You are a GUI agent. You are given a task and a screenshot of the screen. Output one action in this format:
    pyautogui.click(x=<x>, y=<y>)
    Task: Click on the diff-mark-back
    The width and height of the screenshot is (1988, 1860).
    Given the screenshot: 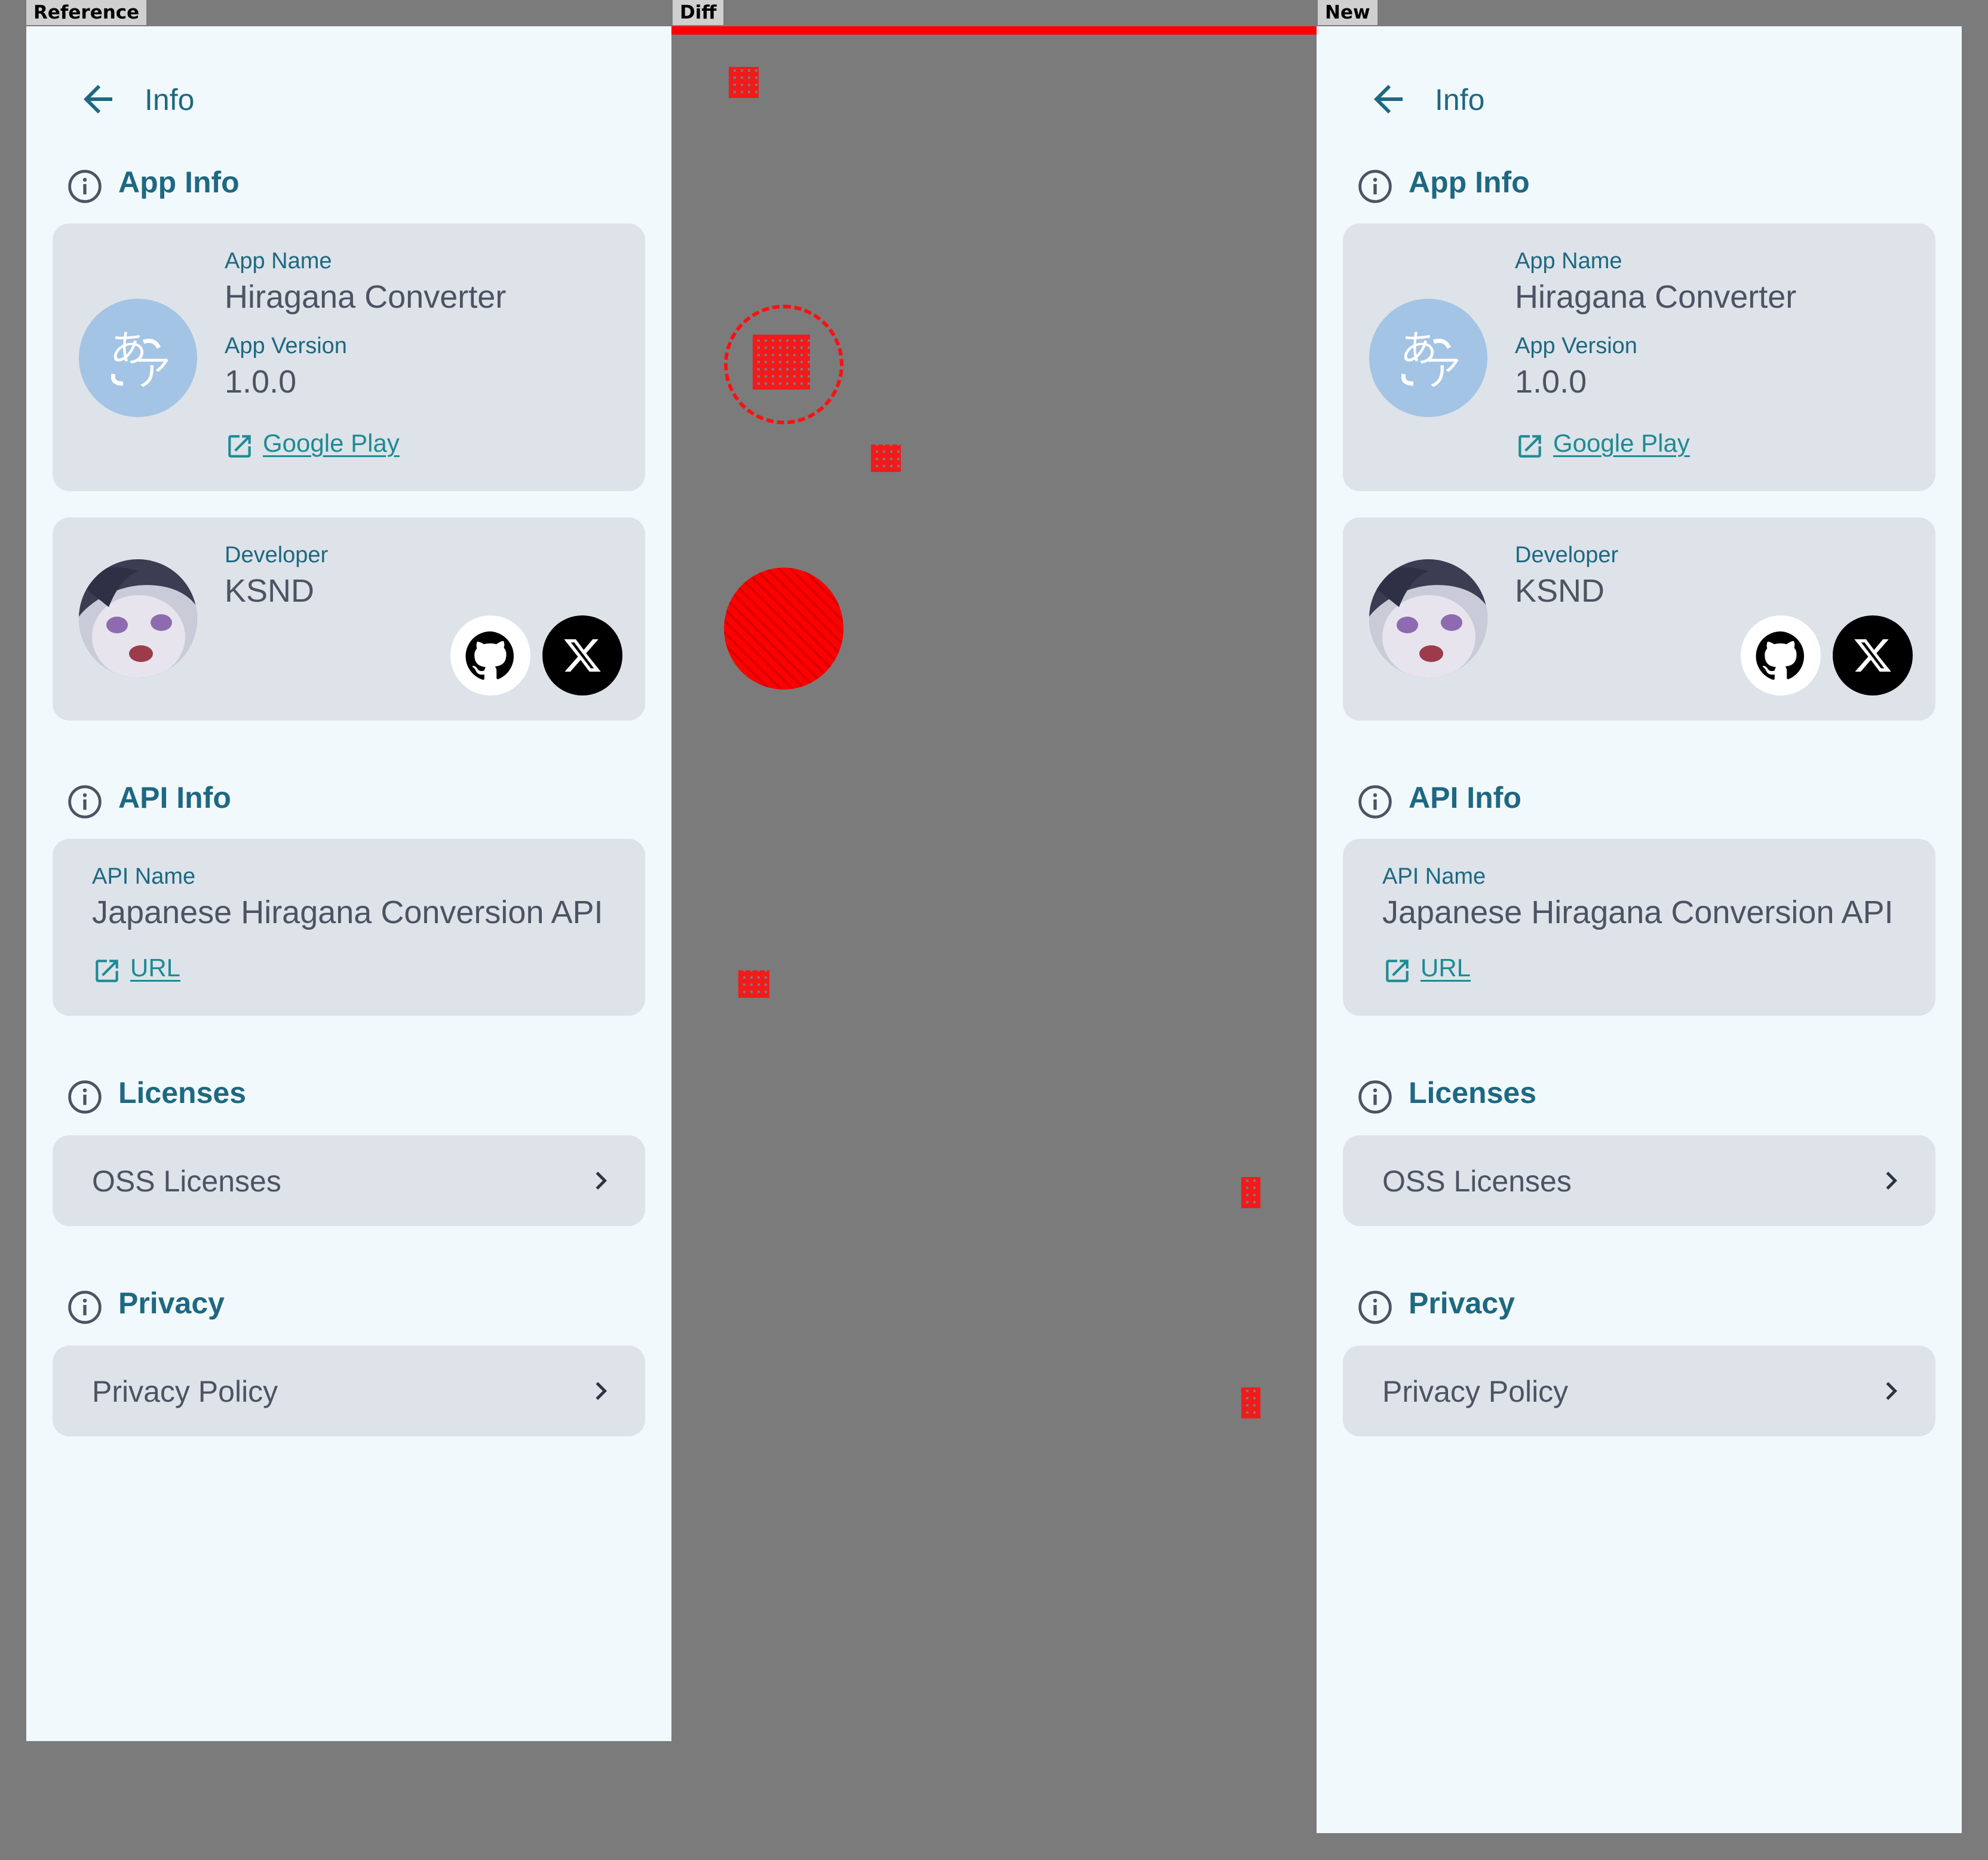 What is the action you would take?
    pyautogui.click(x=744, y=82)
    